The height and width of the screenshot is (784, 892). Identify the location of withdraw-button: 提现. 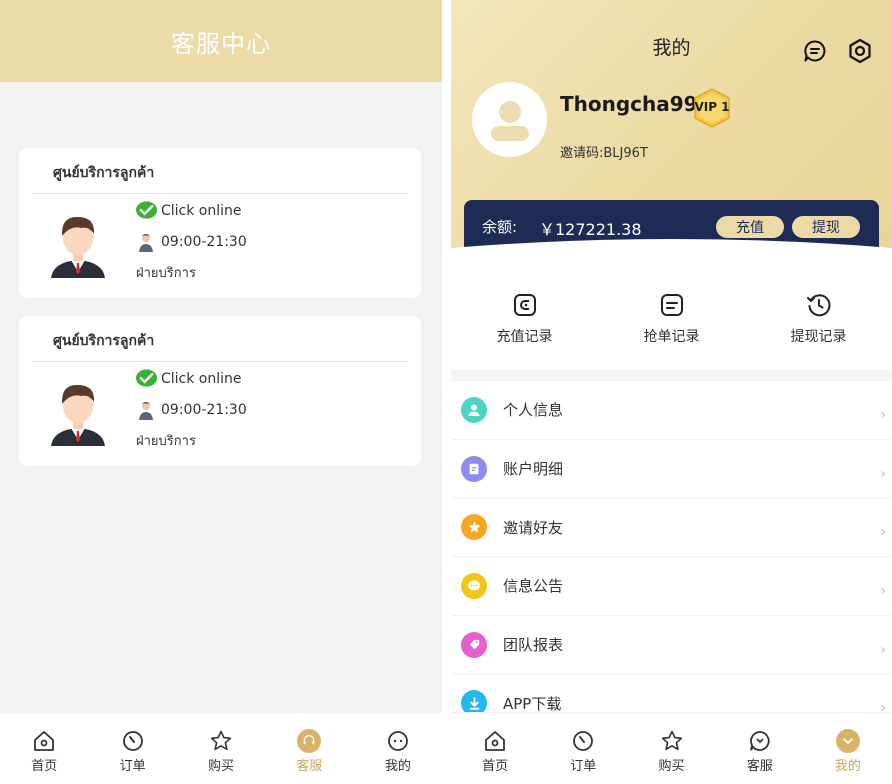
(826, 227).